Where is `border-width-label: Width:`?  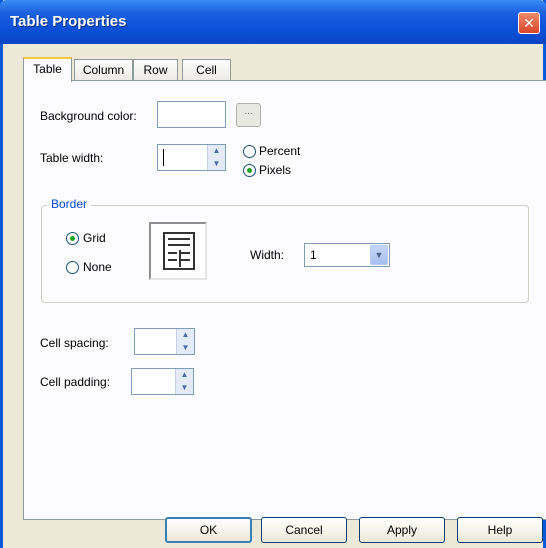 border-width-label: Width: is located at coordinates (267, 255).